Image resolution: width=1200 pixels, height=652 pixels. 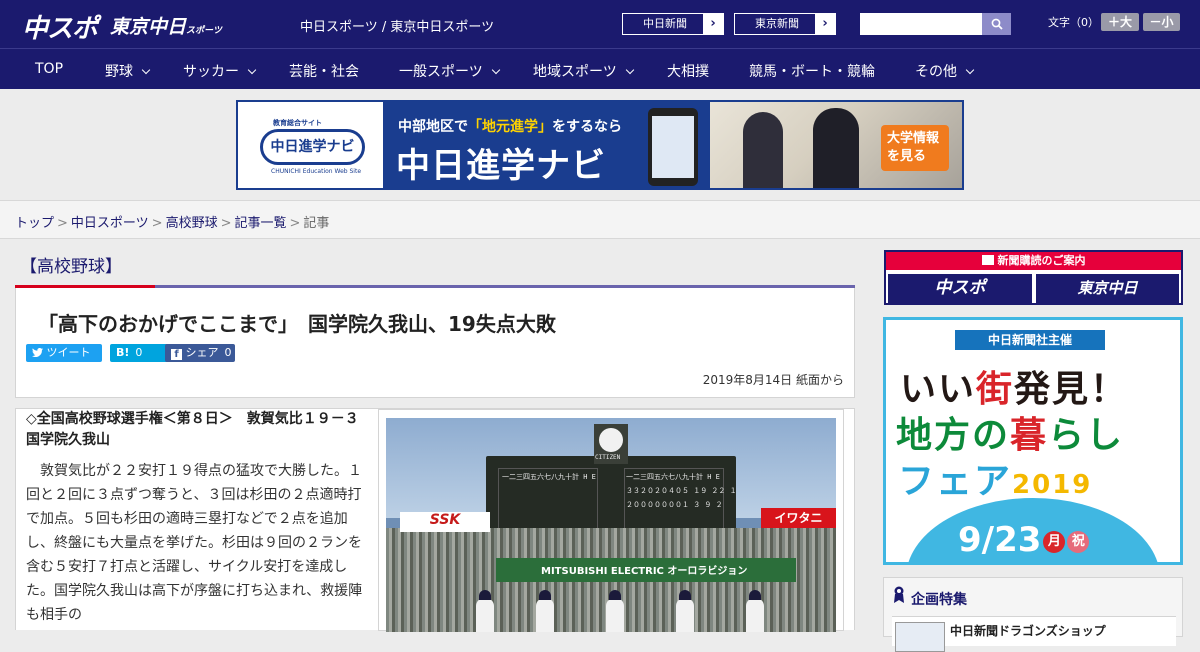 What do you see at coordinates (64, 353) in the screenshot?
I see `tweet-button: ツイート` at bounding box center [64, 353].